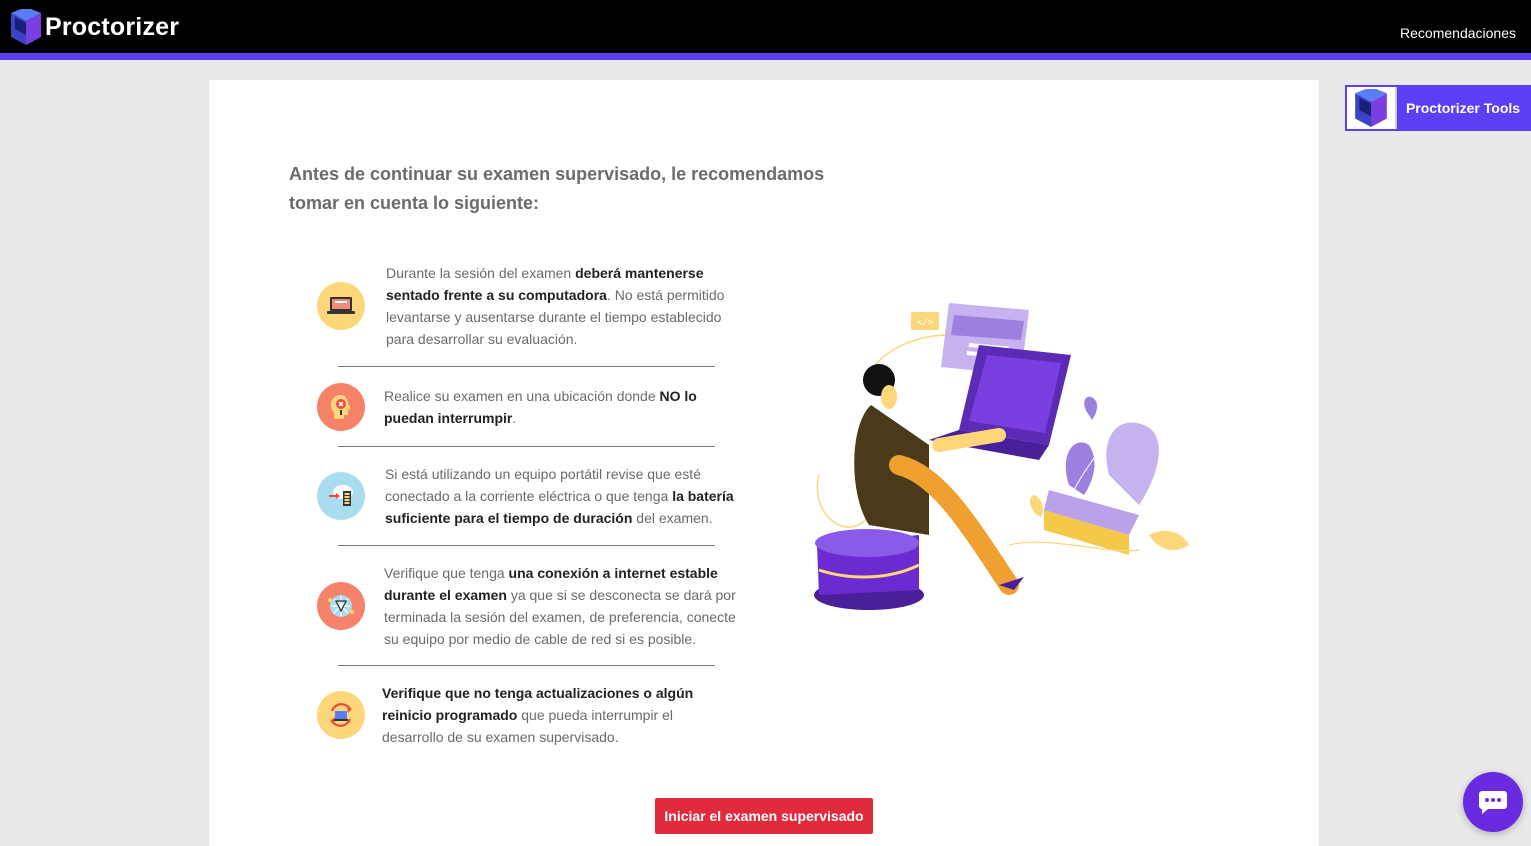 The height and width of the screenshot is (846, 1531). Describe the element at coordinates (1458, 33) in the screenshot. I see `nav-link-recomendaciones: Recomendaciones` at that location.